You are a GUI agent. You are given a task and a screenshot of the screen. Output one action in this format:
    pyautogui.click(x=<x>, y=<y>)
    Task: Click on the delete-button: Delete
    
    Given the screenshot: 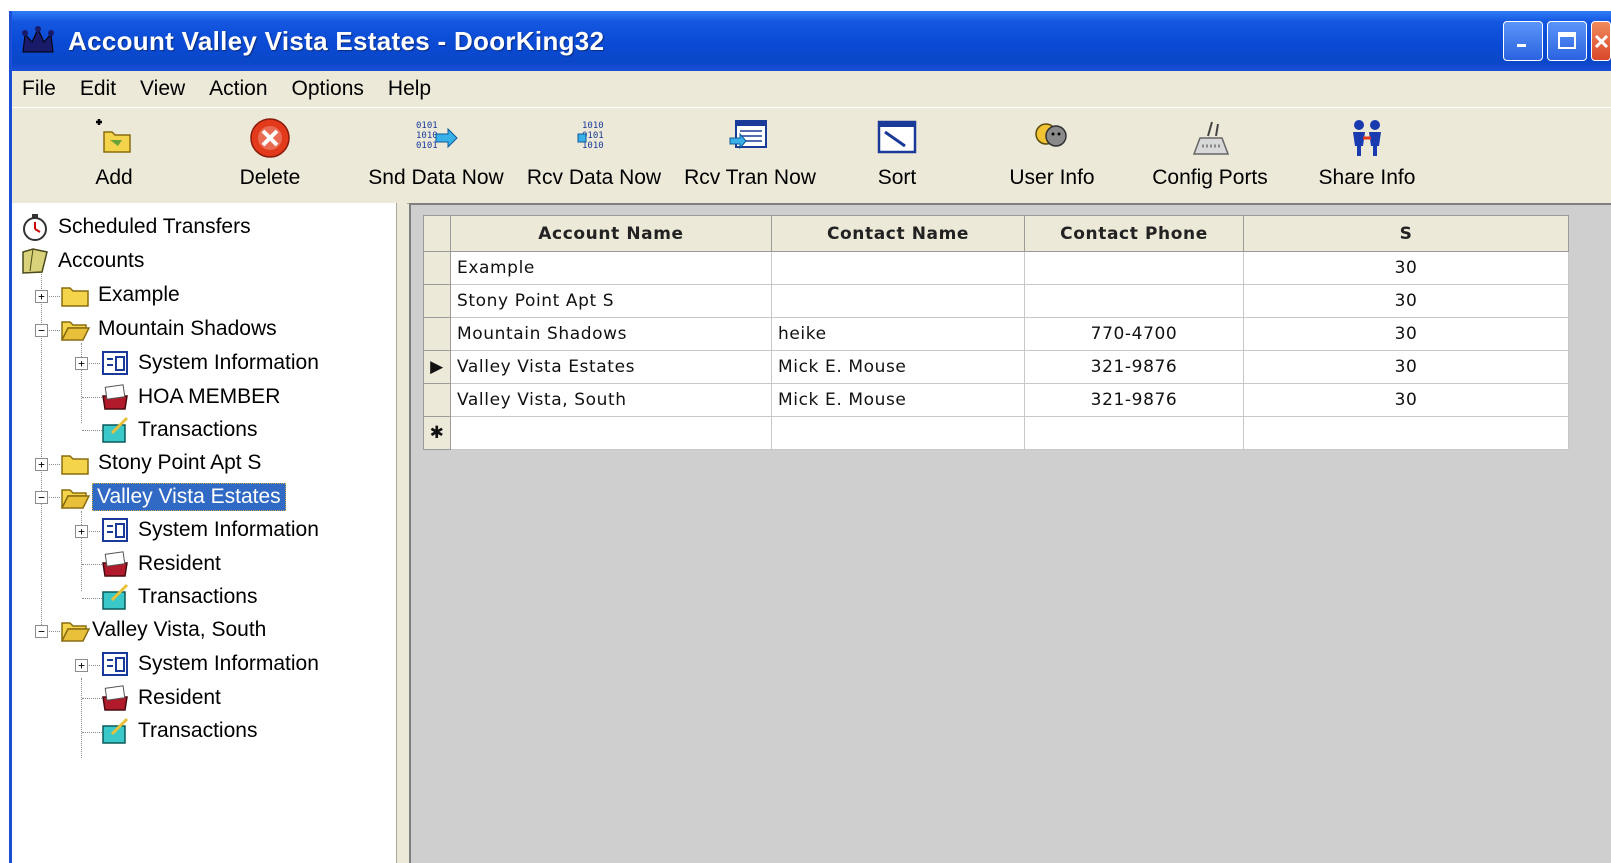 What is the action you would take?
    pyautogui.click(x=270, y=156)
    